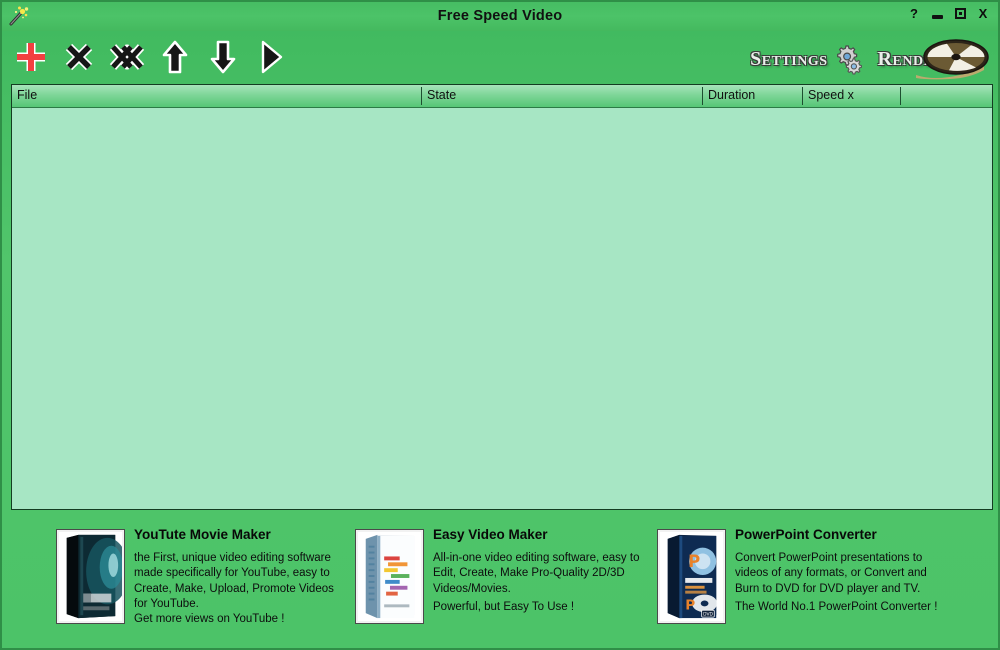 This screenshot has height=650, width=1000. I want to click on minimize-icon, so click(937, 16).